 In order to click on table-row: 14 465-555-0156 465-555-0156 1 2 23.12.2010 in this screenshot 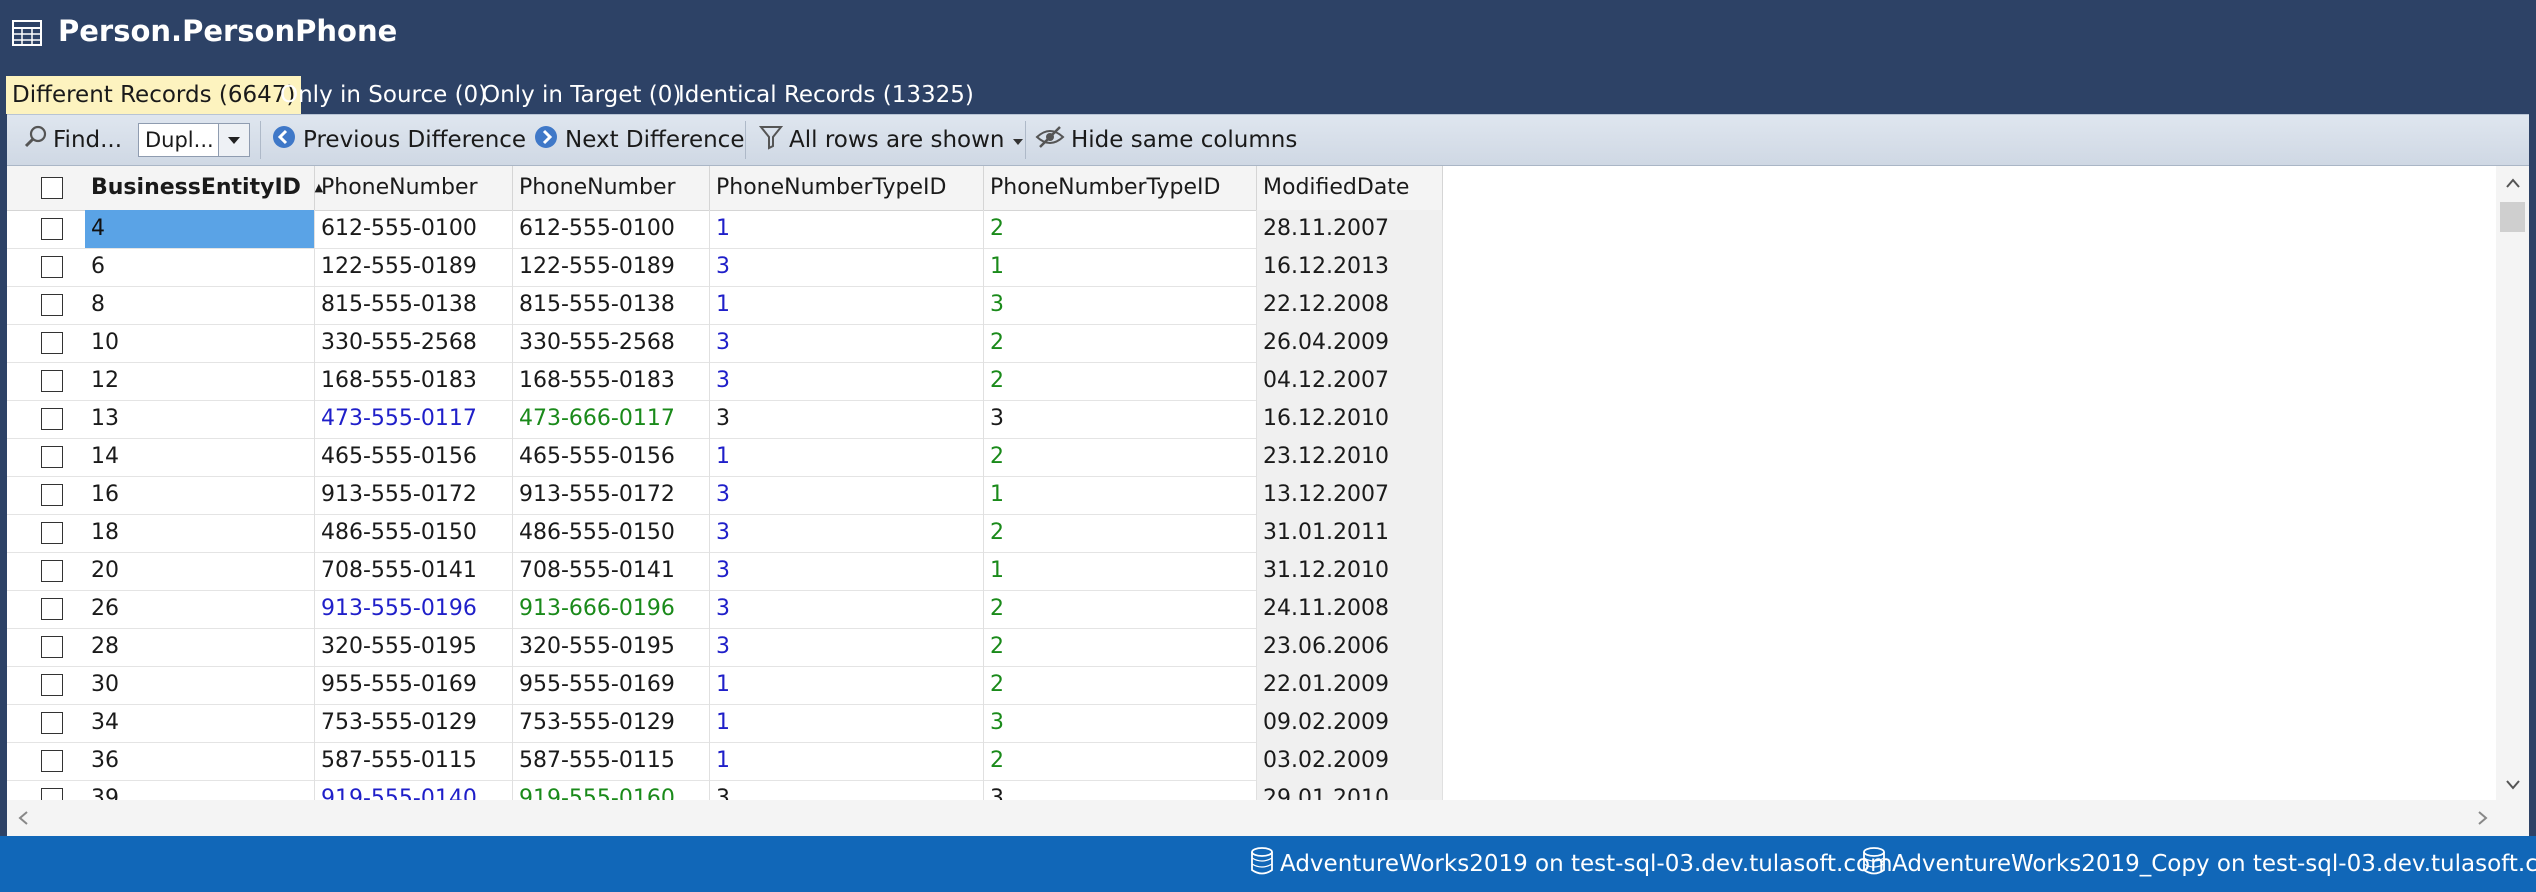, I will do `click(725, 457)`.